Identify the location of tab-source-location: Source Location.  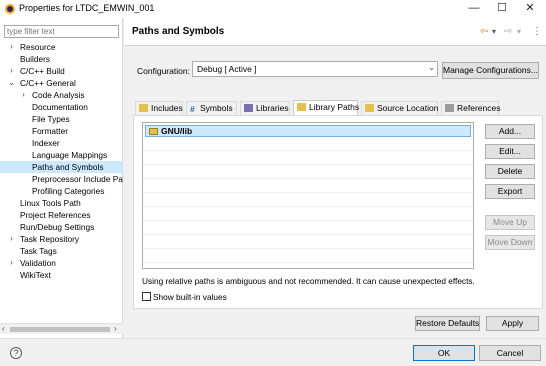
(399, 108).